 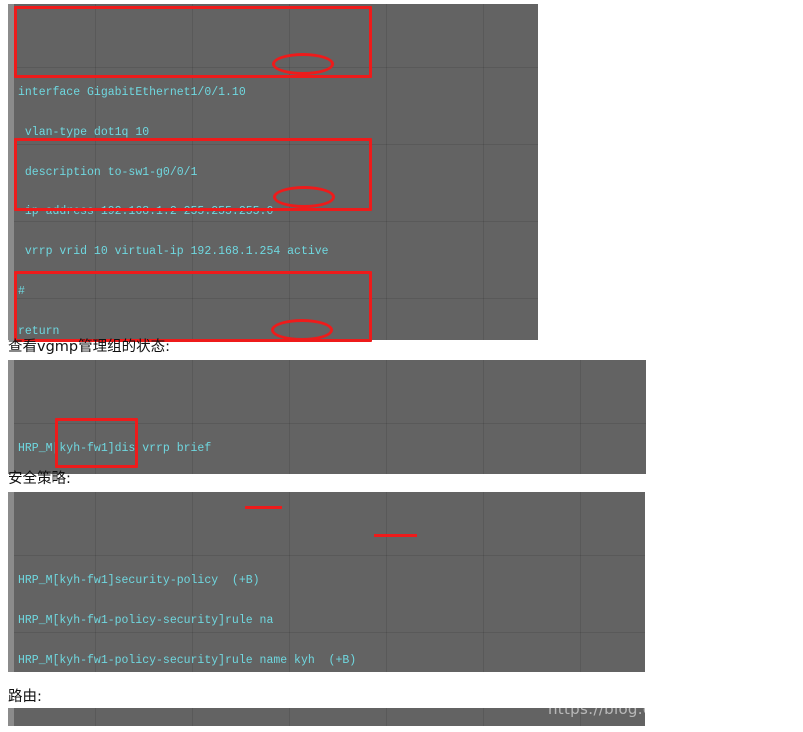 What do you see at coordinates (132, 92) in the screenshot?
I see `terminal-line: interface GigabitEthernet1/0/1.10` at bounding box center [132, 92].